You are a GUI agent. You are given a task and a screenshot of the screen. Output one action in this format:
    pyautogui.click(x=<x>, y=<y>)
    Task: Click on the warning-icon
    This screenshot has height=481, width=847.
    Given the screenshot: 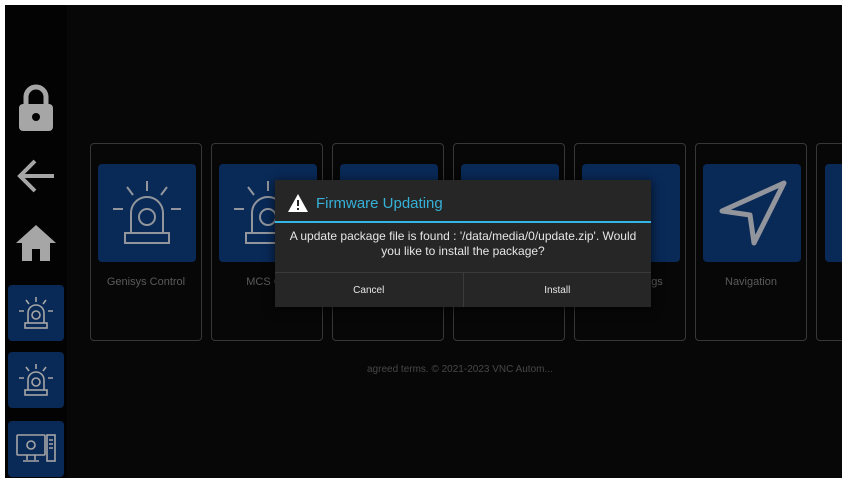 What is the action you would take?
    pyautogui.click(x=298, y=203)
    